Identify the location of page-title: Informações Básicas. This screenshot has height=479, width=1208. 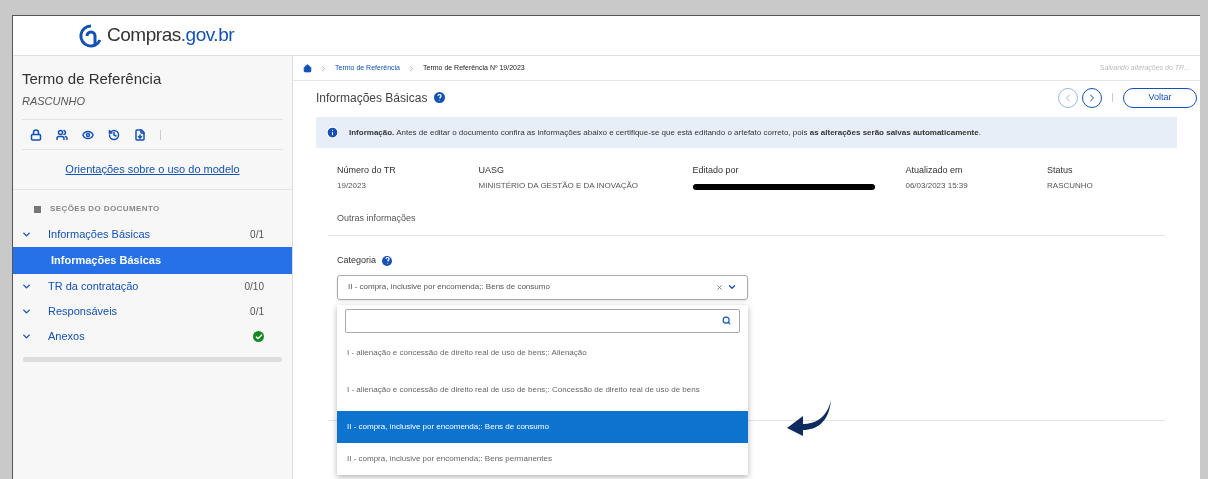
(372, 98).